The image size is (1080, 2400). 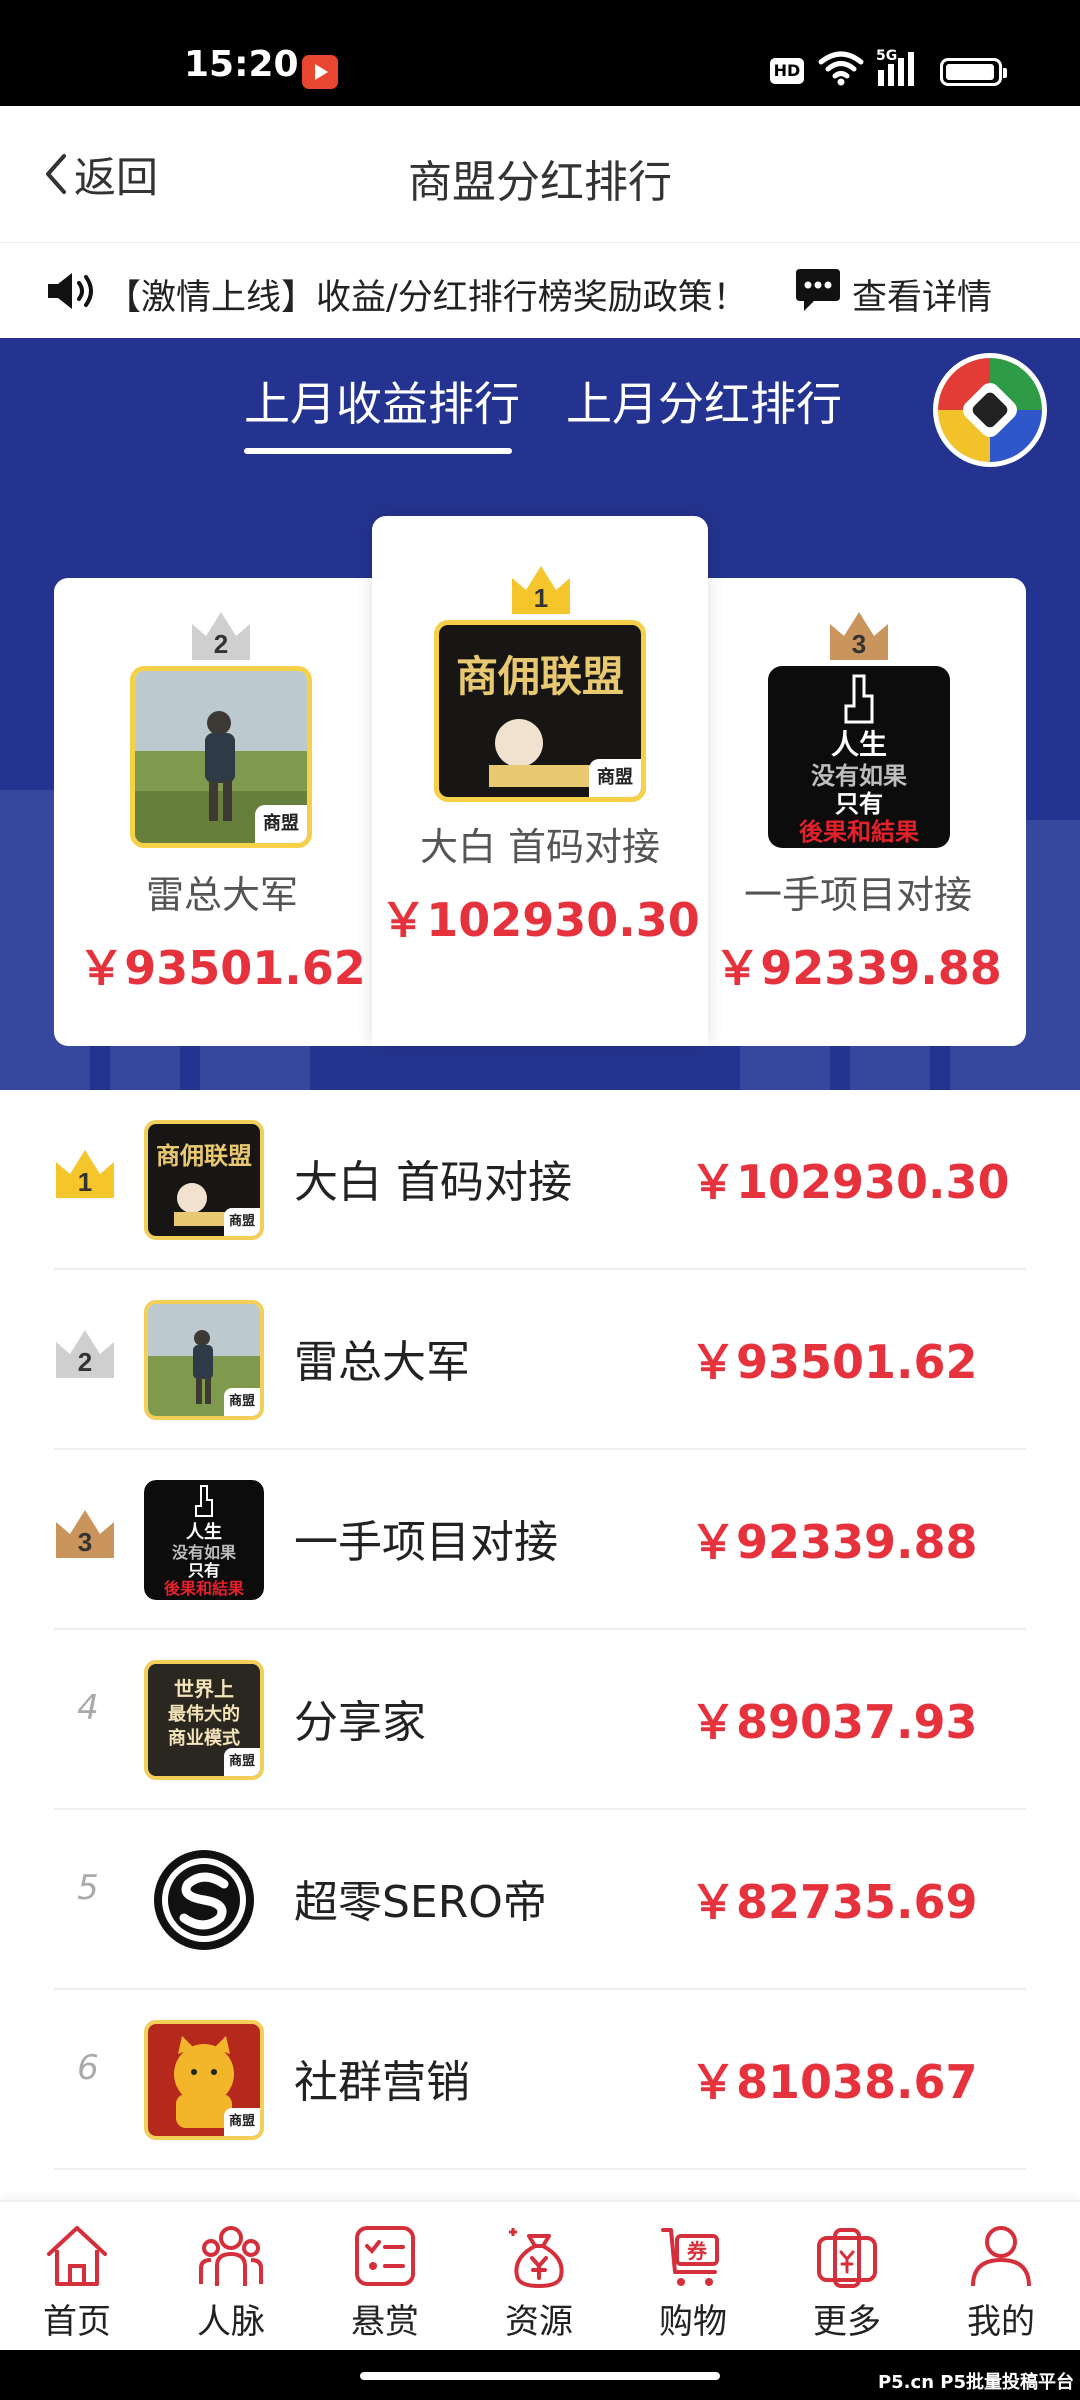 I want to click on user-avatar: 人生 没有如果 只有 後果和結果, so click(x=204, y=1540).